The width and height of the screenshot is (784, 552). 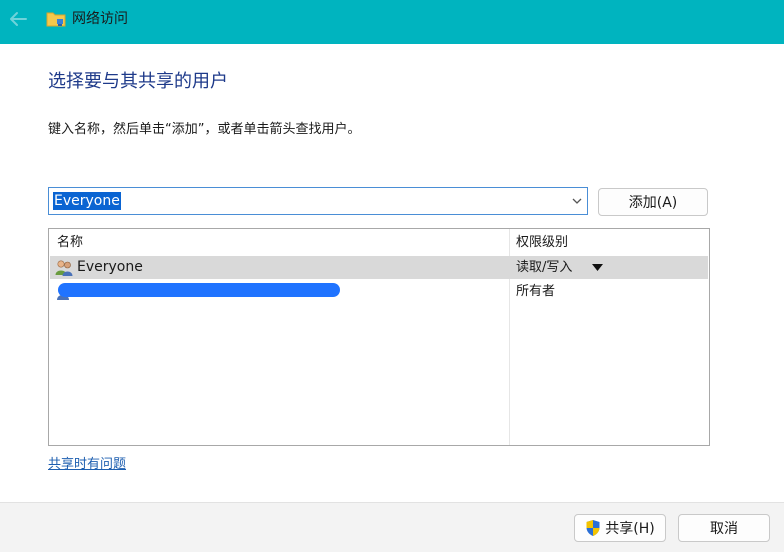 What do you see at coordinates (542, 243) in the screenshot?
I see `column-header-permission: 权限级别` at bounding box center [542, 243].